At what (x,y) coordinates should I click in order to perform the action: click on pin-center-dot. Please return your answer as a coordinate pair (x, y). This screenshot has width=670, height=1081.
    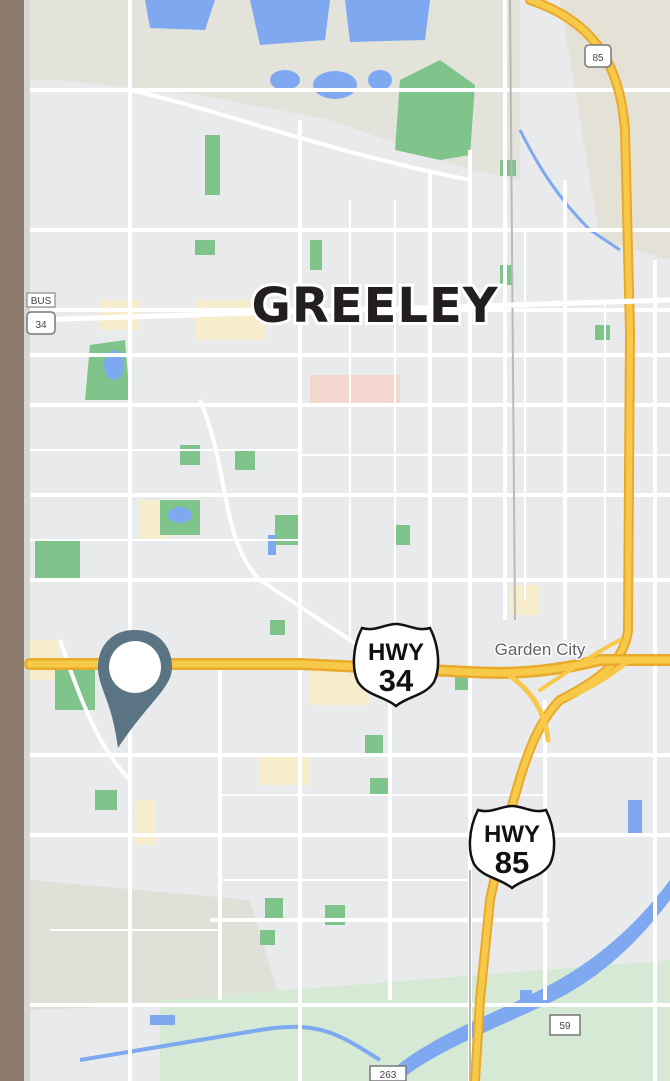
    Looking at the image, I should click on (135, 667).